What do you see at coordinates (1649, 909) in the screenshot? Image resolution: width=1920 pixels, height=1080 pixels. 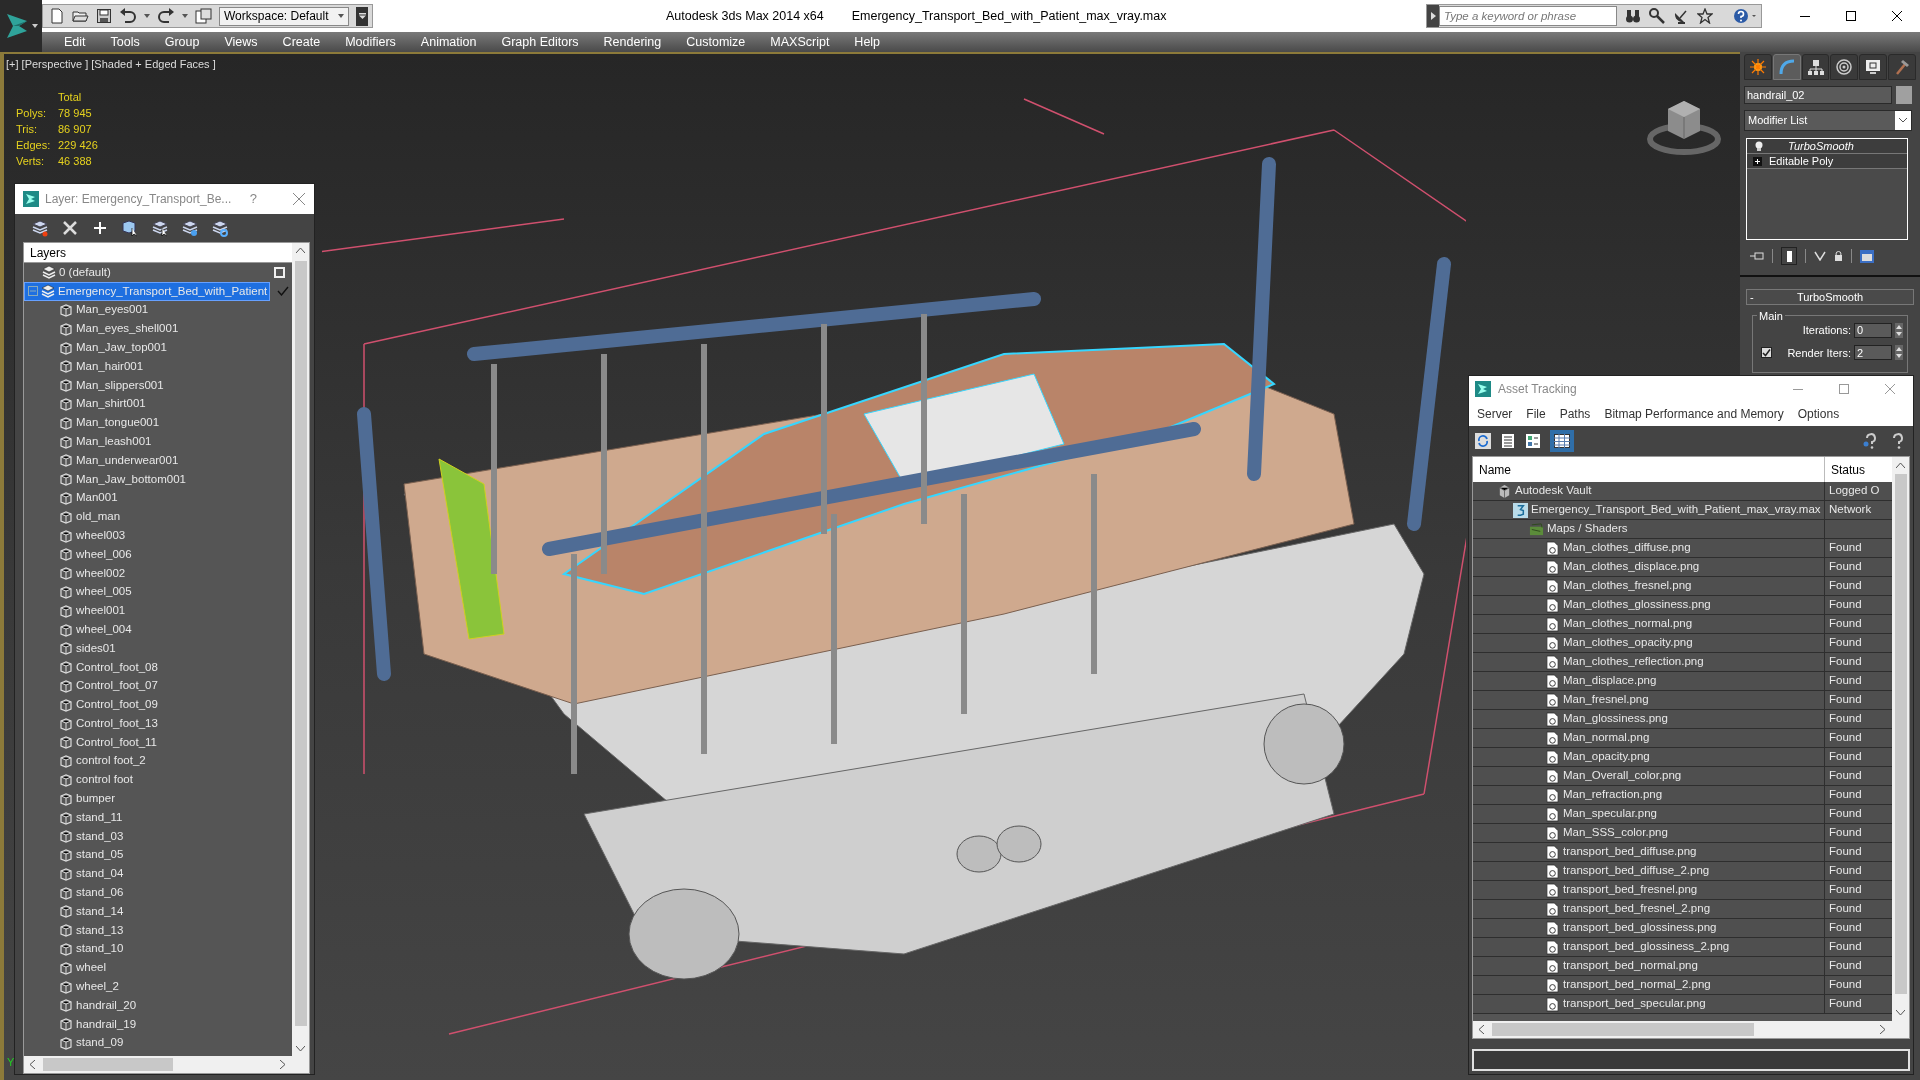 I see `asset-name-cell: transport_bed_fresnel_2.png` at bounding box center [1649, 909].